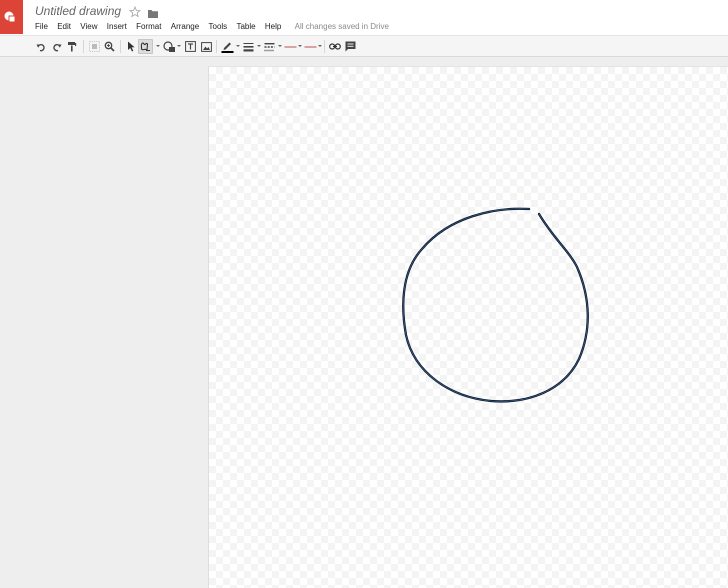 The height and width of the screenshot is (588, 728). I want to click on line-weight-button, so click(248, 46).